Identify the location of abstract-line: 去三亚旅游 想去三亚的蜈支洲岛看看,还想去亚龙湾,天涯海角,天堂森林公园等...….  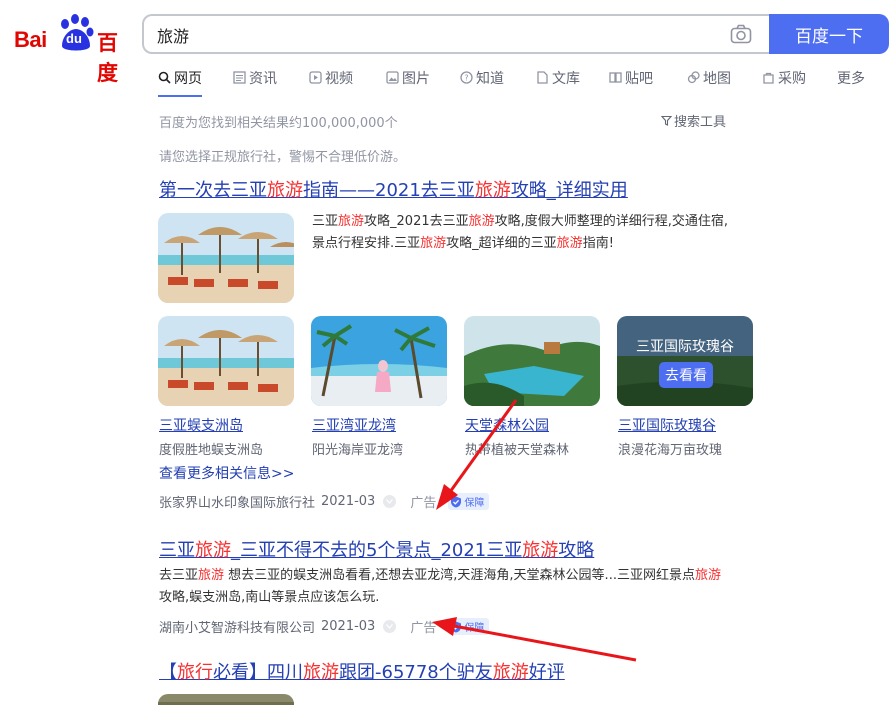
(459, 576).